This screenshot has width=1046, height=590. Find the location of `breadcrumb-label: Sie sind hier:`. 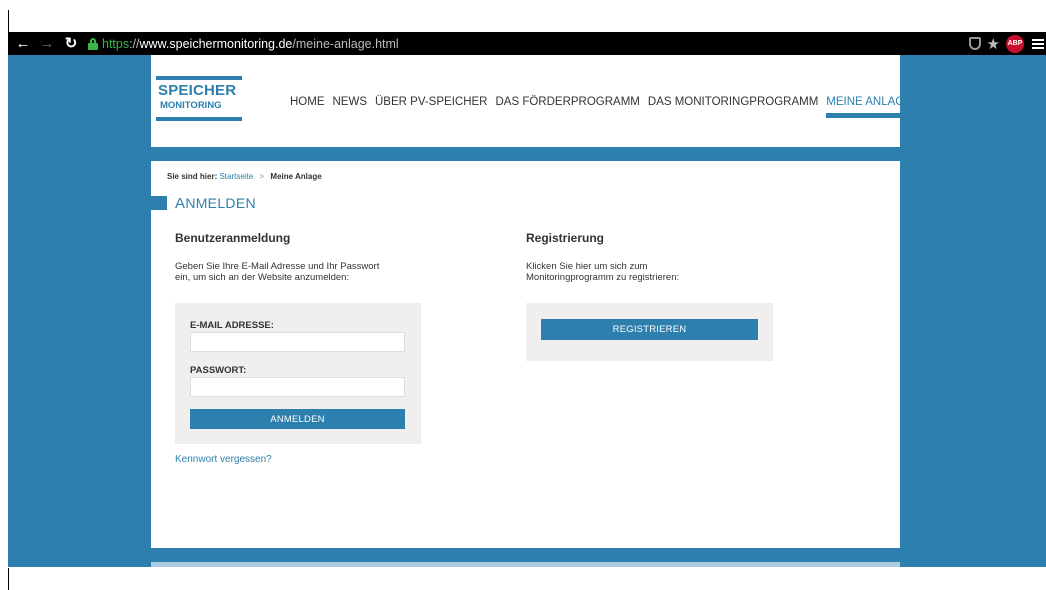

breadcrumb-label: Sie sind hier: is located at coordinates (192, 176).